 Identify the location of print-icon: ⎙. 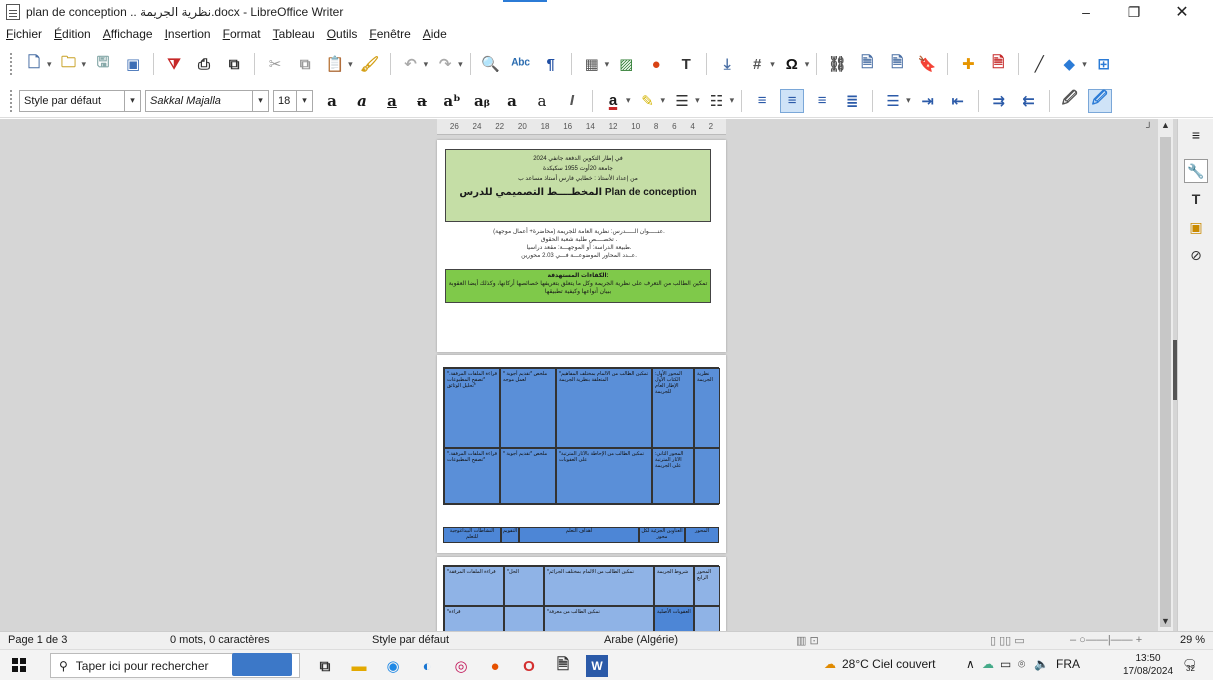
(204, 64).